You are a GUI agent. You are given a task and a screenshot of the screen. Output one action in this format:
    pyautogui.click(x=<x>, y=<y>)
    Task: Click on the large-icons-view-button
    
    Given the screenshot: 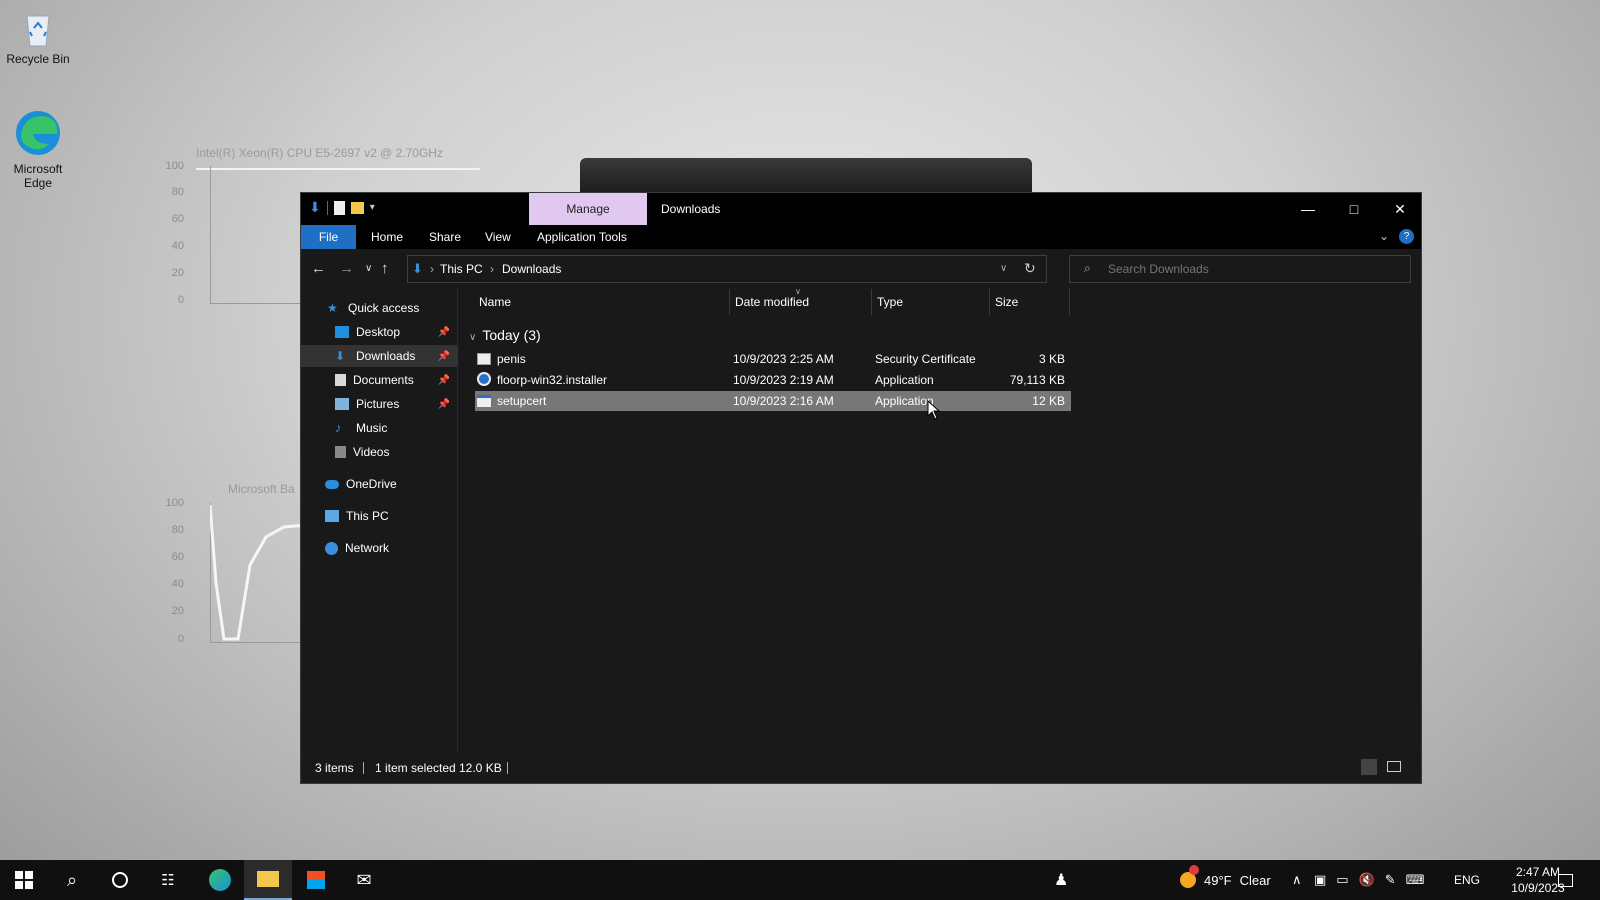 What is the action you would take?
    pyautogui.click(x=1394, y=766)
    